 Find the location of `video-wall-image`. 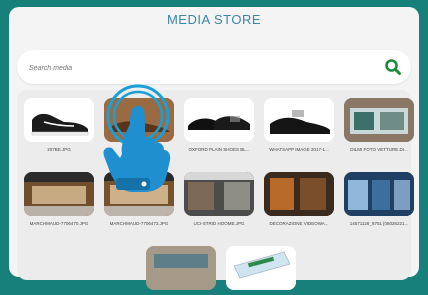

video-wall-image is located at coordinates (299, 194).